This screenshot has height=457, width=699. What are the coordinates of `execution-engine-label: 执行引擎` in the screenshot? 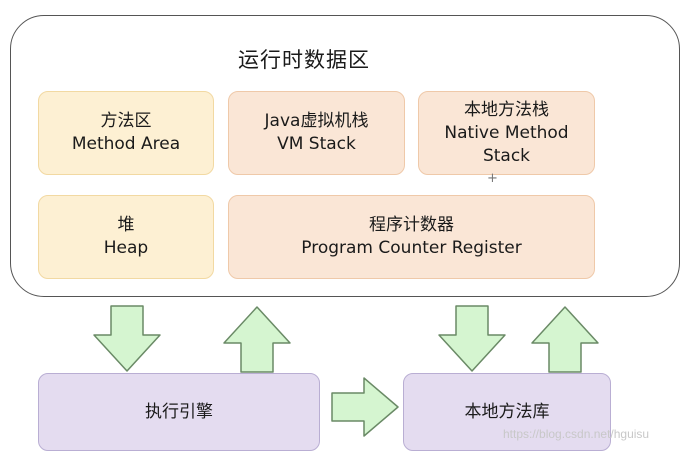 It's located at (179, 411).